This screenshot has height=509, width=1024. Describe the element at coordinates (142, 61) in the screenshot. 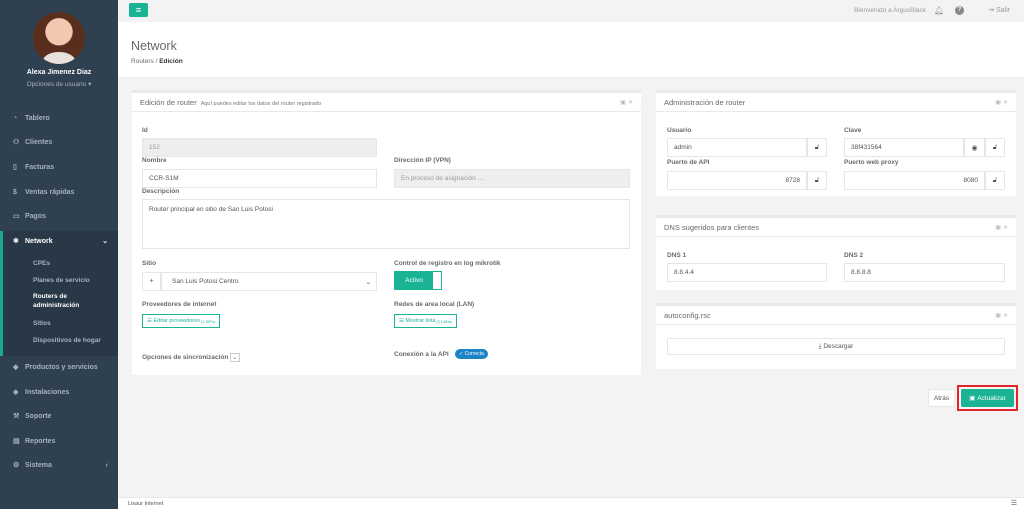

I see `breadcrumb-routers: Routers` at that location.